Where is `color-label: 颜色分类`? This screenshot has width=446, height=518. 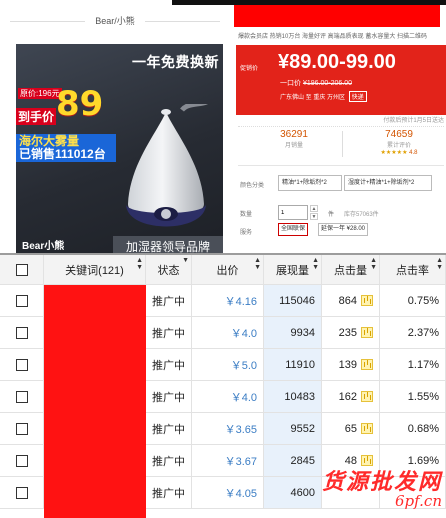 color-label: 颜色分类 is located at coordinates (252, 186).